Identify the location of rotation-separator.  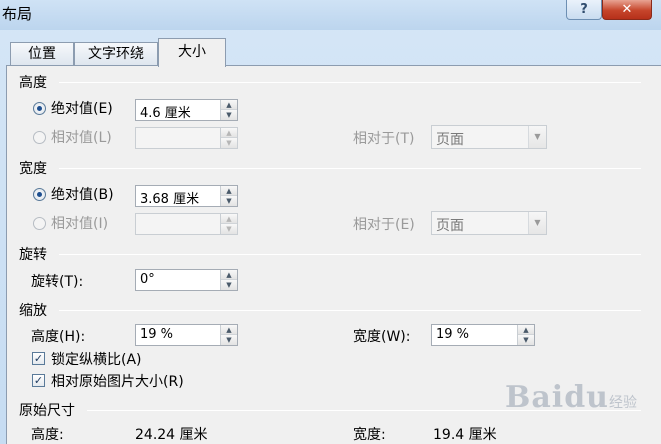
(350, 254).